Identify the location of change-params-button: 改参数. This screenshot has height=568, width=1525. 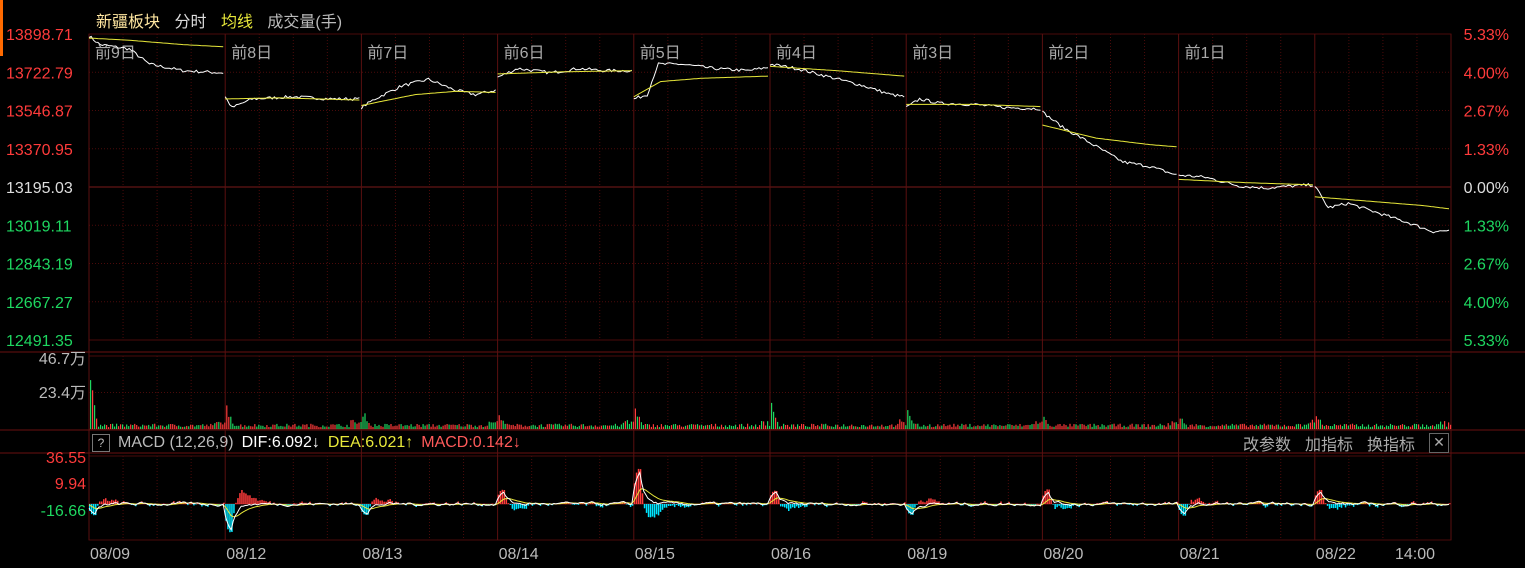
(1267, 443).